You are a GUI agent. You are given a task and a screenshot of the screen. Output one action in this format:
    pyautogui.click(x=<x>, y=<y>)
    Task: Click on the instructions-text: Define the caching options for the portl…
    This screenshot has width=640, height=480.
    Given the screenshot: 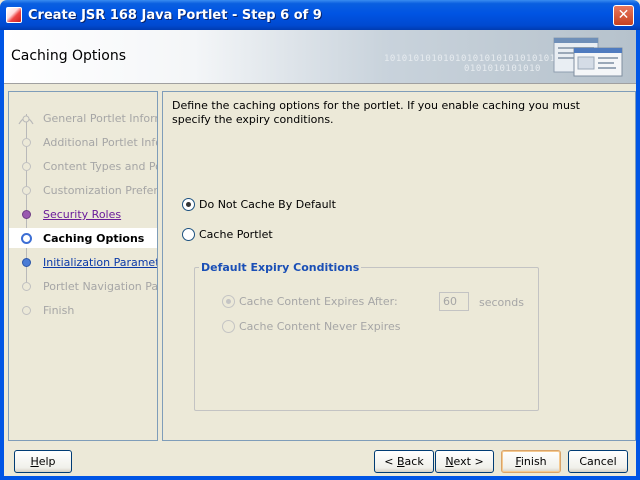 What is the action you would take?
    pyautogui.click(x=376, y=112)
    